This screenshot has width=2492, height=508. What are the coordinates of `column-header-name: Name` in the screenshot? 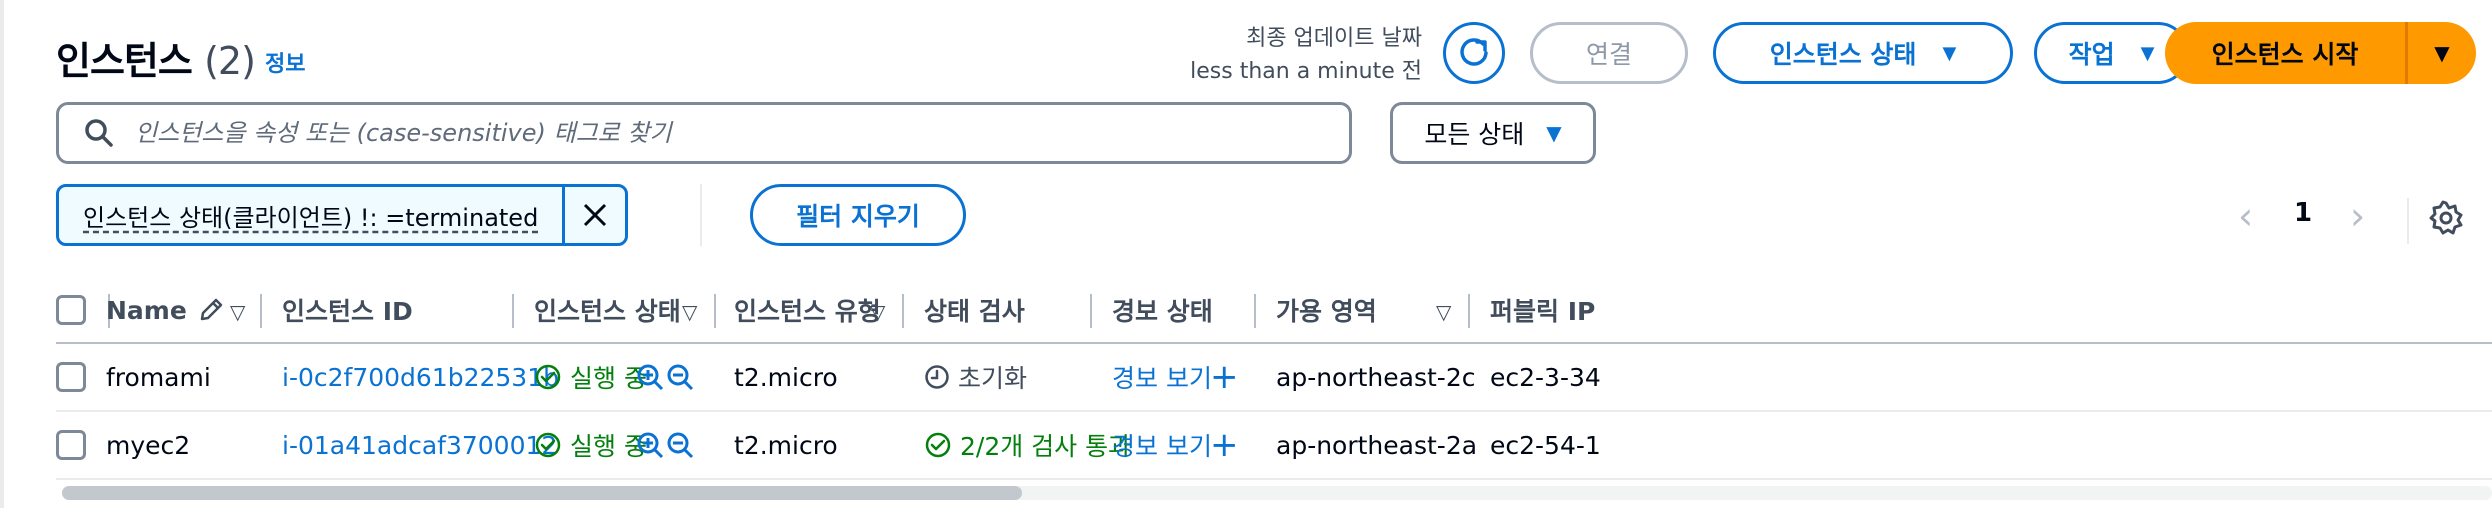 It's located at (165, 310).